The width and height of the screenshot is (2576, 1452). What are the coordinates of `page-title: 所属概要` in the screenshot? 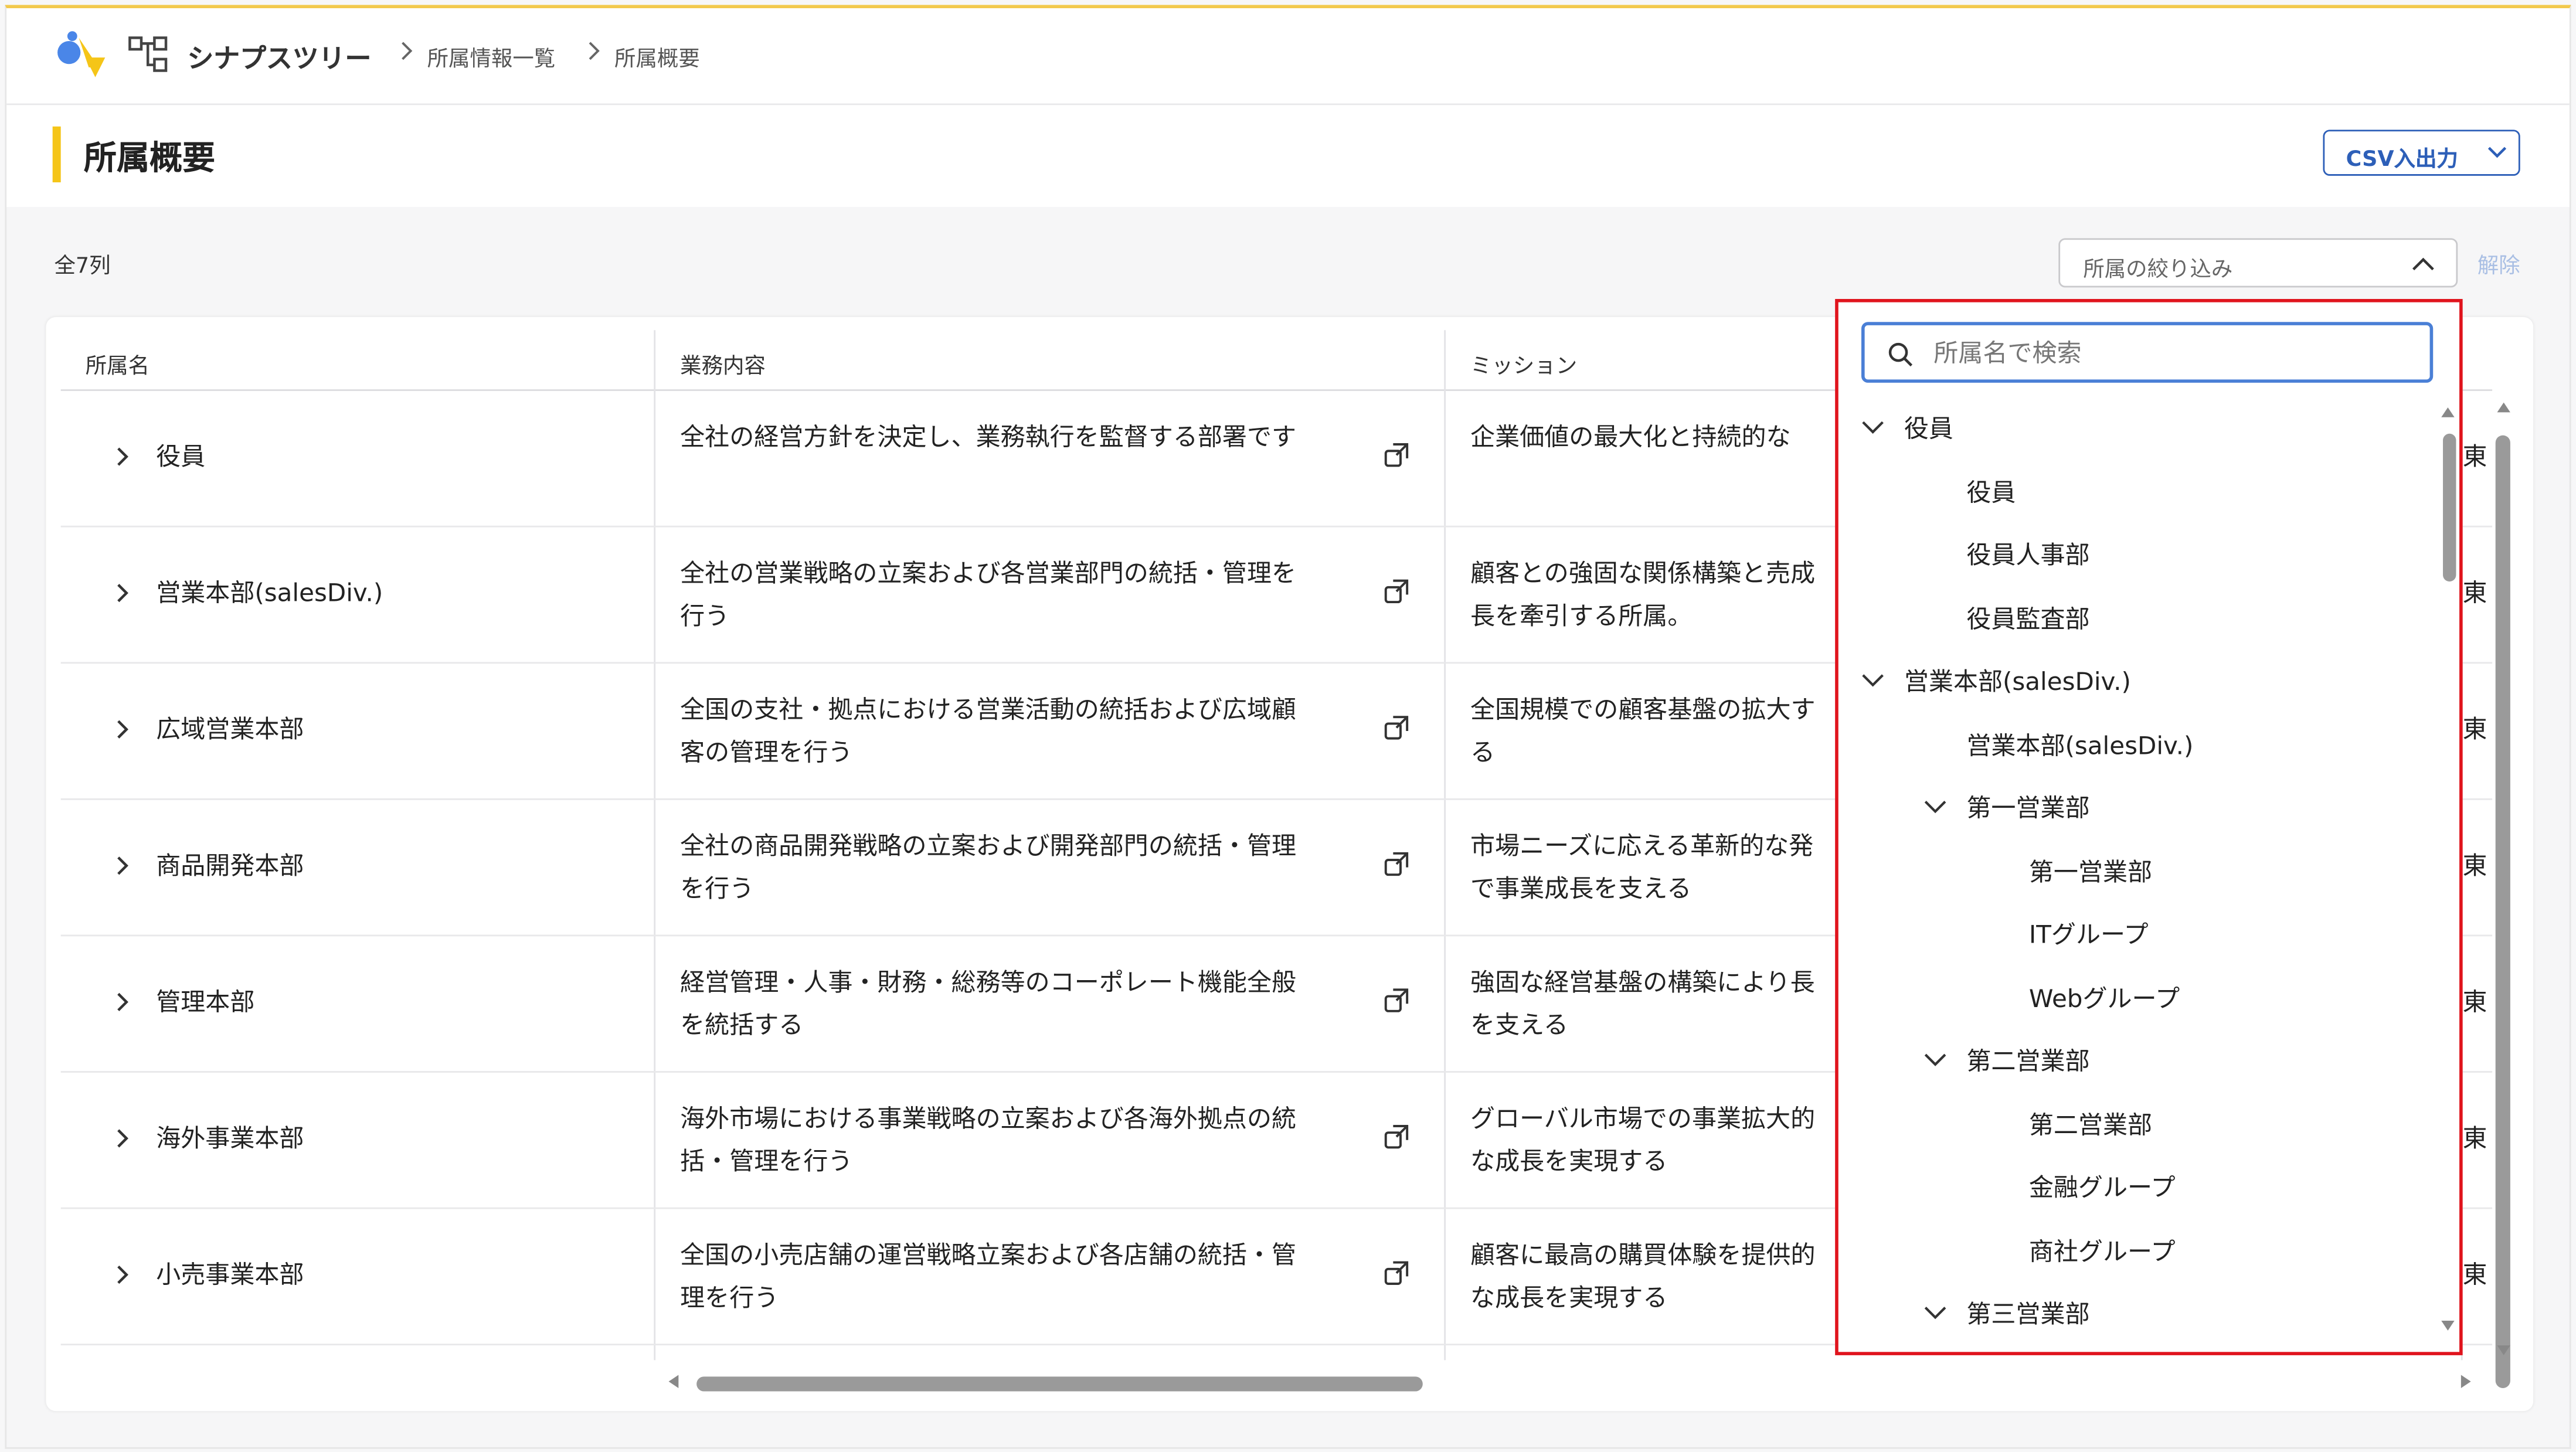 It's located at (150, 158).